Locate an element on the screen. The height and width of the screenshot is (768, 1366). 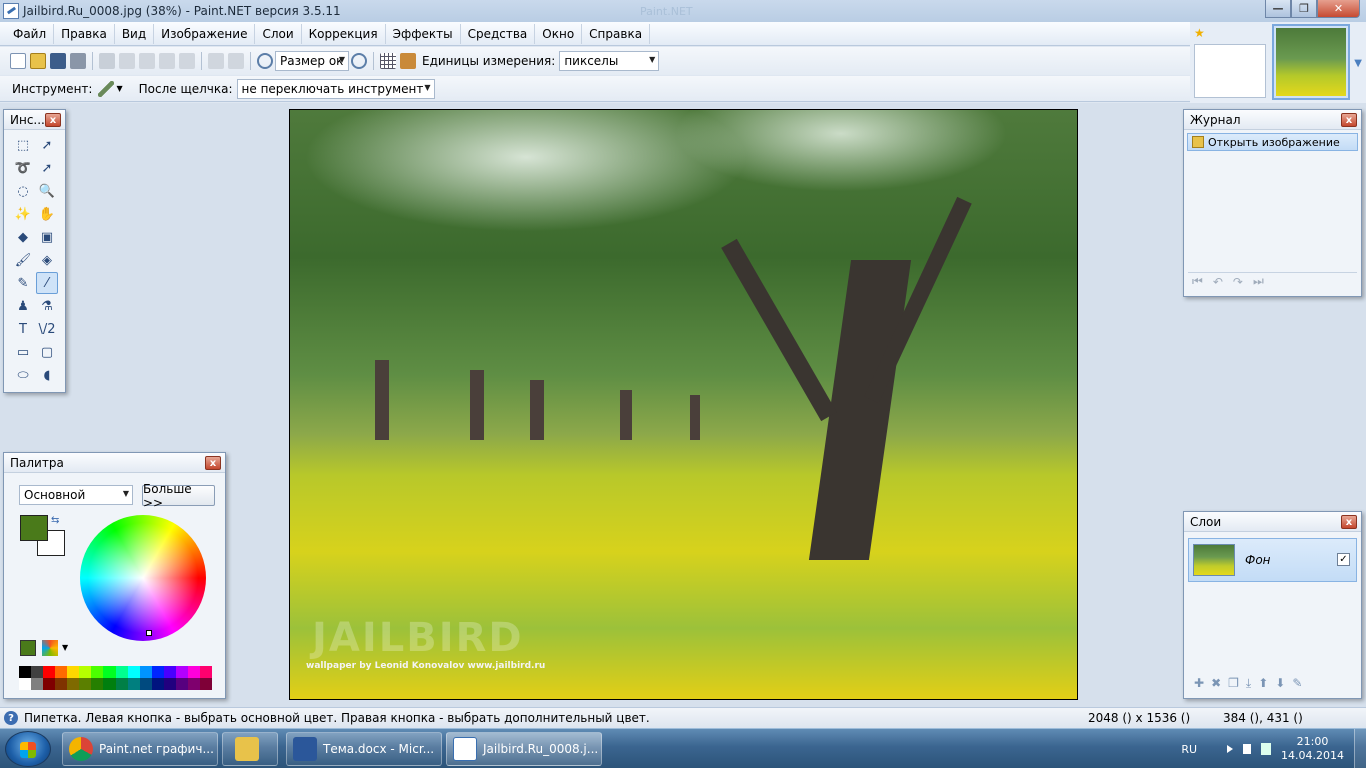
color-picker-tool-icon: ⁄ is located at coordinates (47, 283).